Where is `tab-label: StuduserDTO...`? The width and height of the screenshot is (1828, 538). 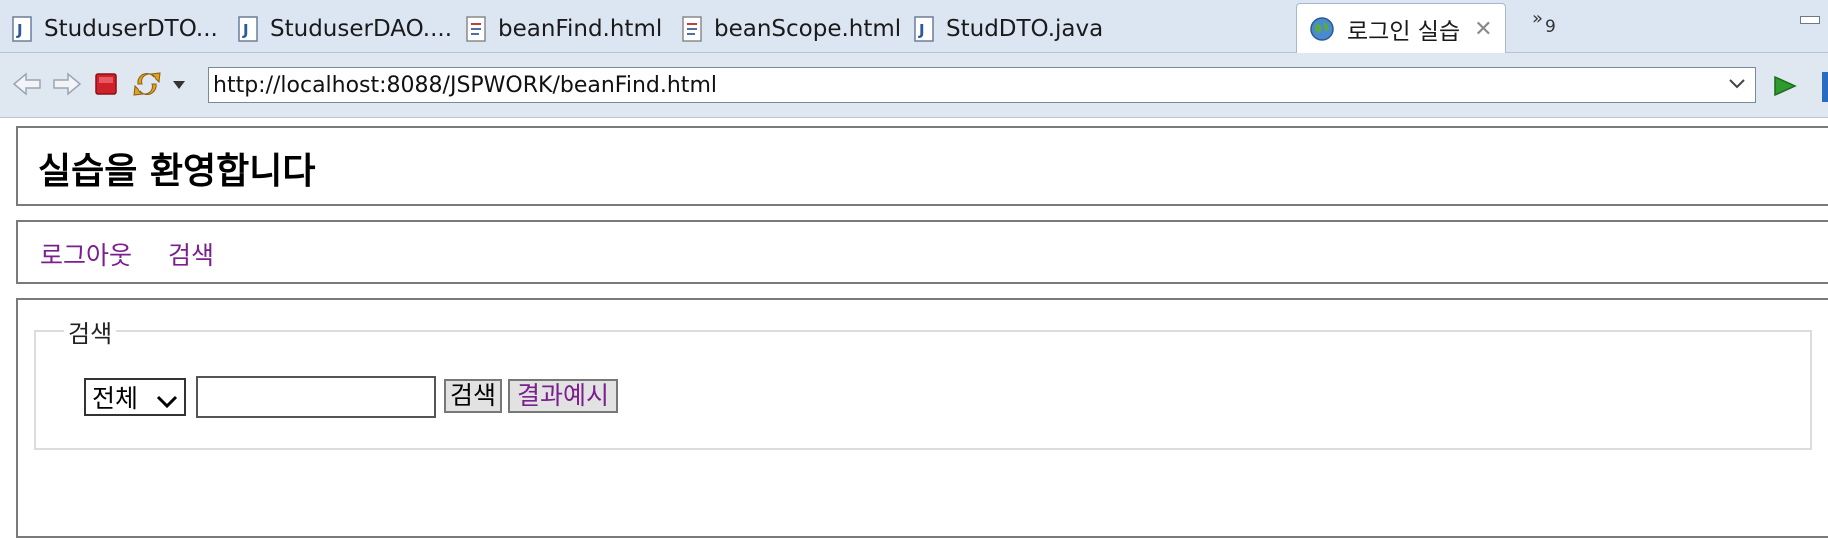 tab-label: StuduserDTO... is located at coordinates (131, 29).